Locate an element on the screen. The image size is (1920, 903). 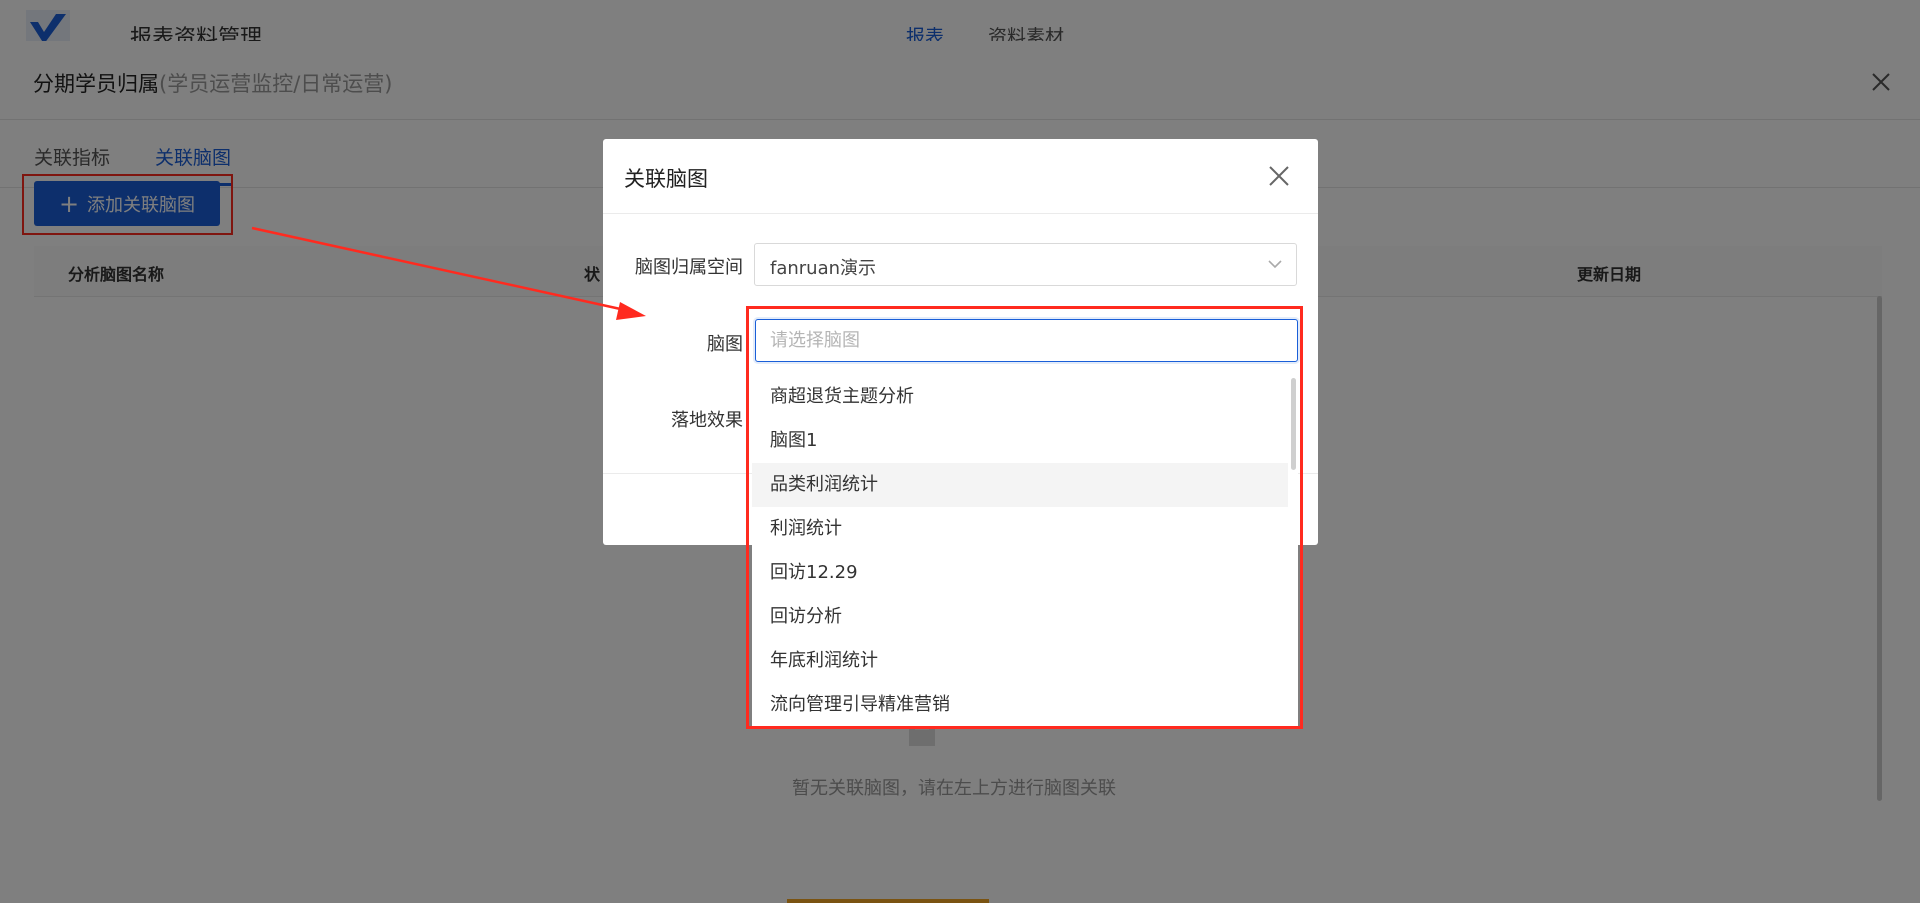
modal-title: 关联脑图 is located at coordinates (666, 179).